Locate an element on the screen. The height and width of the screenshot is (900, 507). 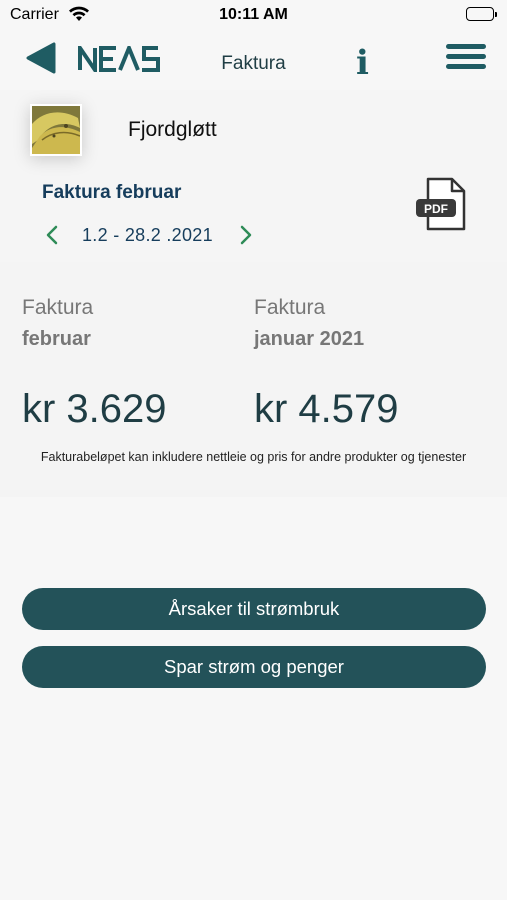
hamburger-menu-icon is located at coordinates (466, 57).